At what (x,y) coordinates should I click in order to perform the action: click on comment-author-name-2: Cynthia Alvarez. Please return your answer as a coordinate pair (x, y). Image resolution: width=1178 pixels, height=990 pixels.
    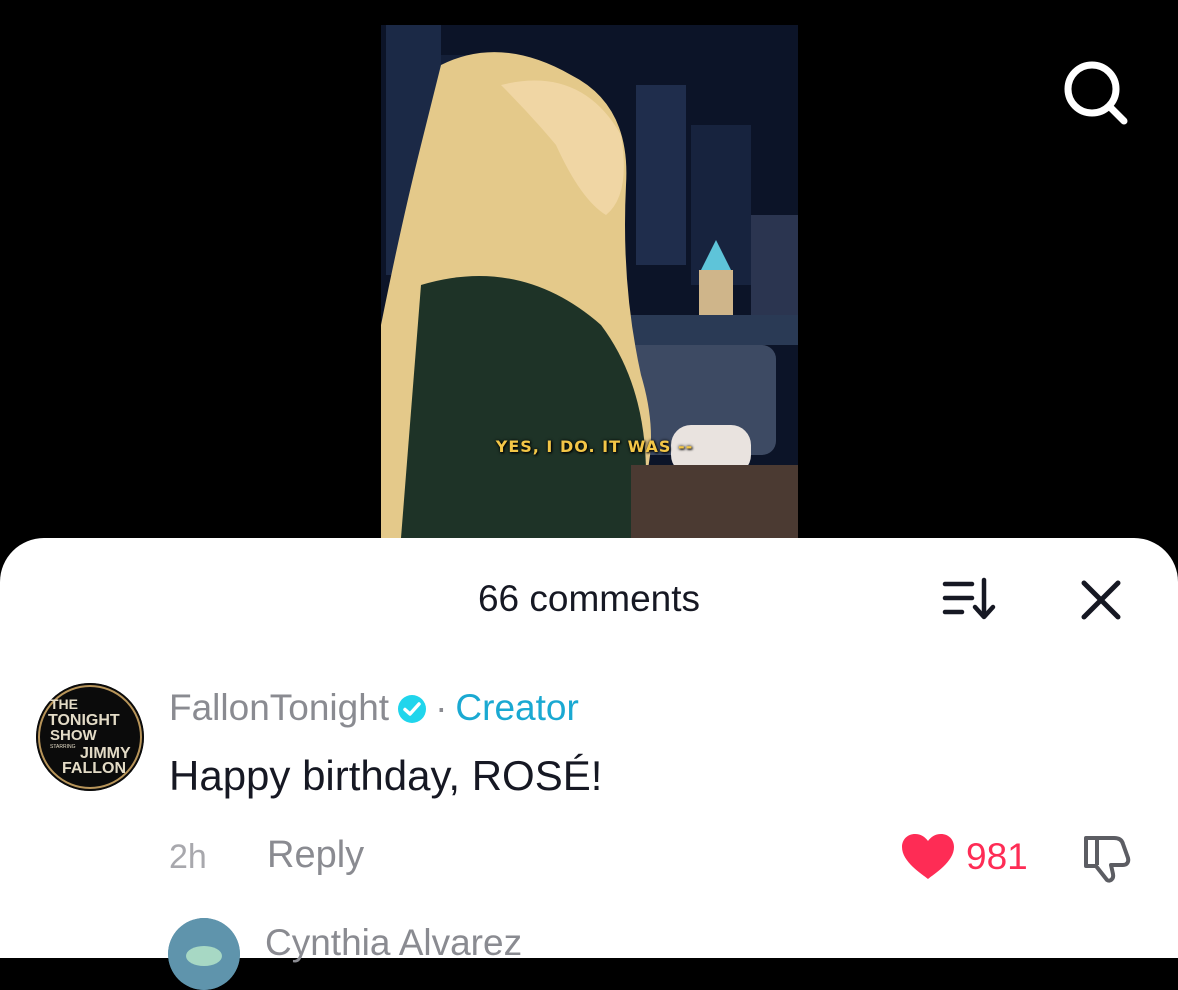
    Looking at the image, I should click on (393, 943).